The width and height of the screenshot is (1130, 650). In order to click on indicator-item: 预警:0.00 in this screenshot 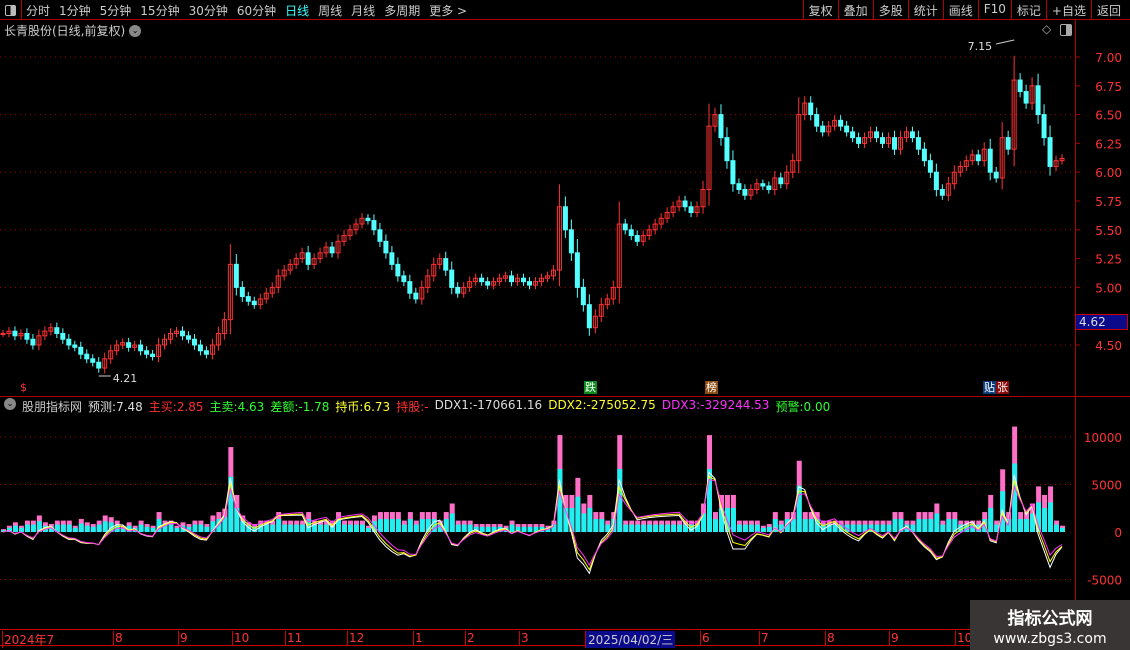, I will do `click(803, 407)`.